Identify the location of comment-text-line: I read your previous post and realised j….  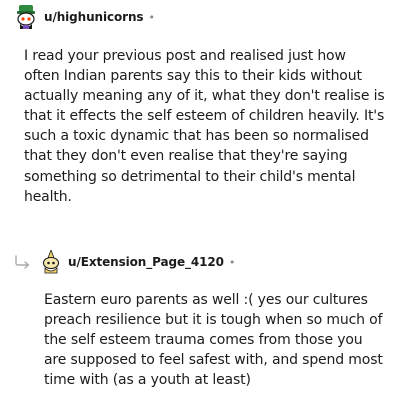
(185, 56).